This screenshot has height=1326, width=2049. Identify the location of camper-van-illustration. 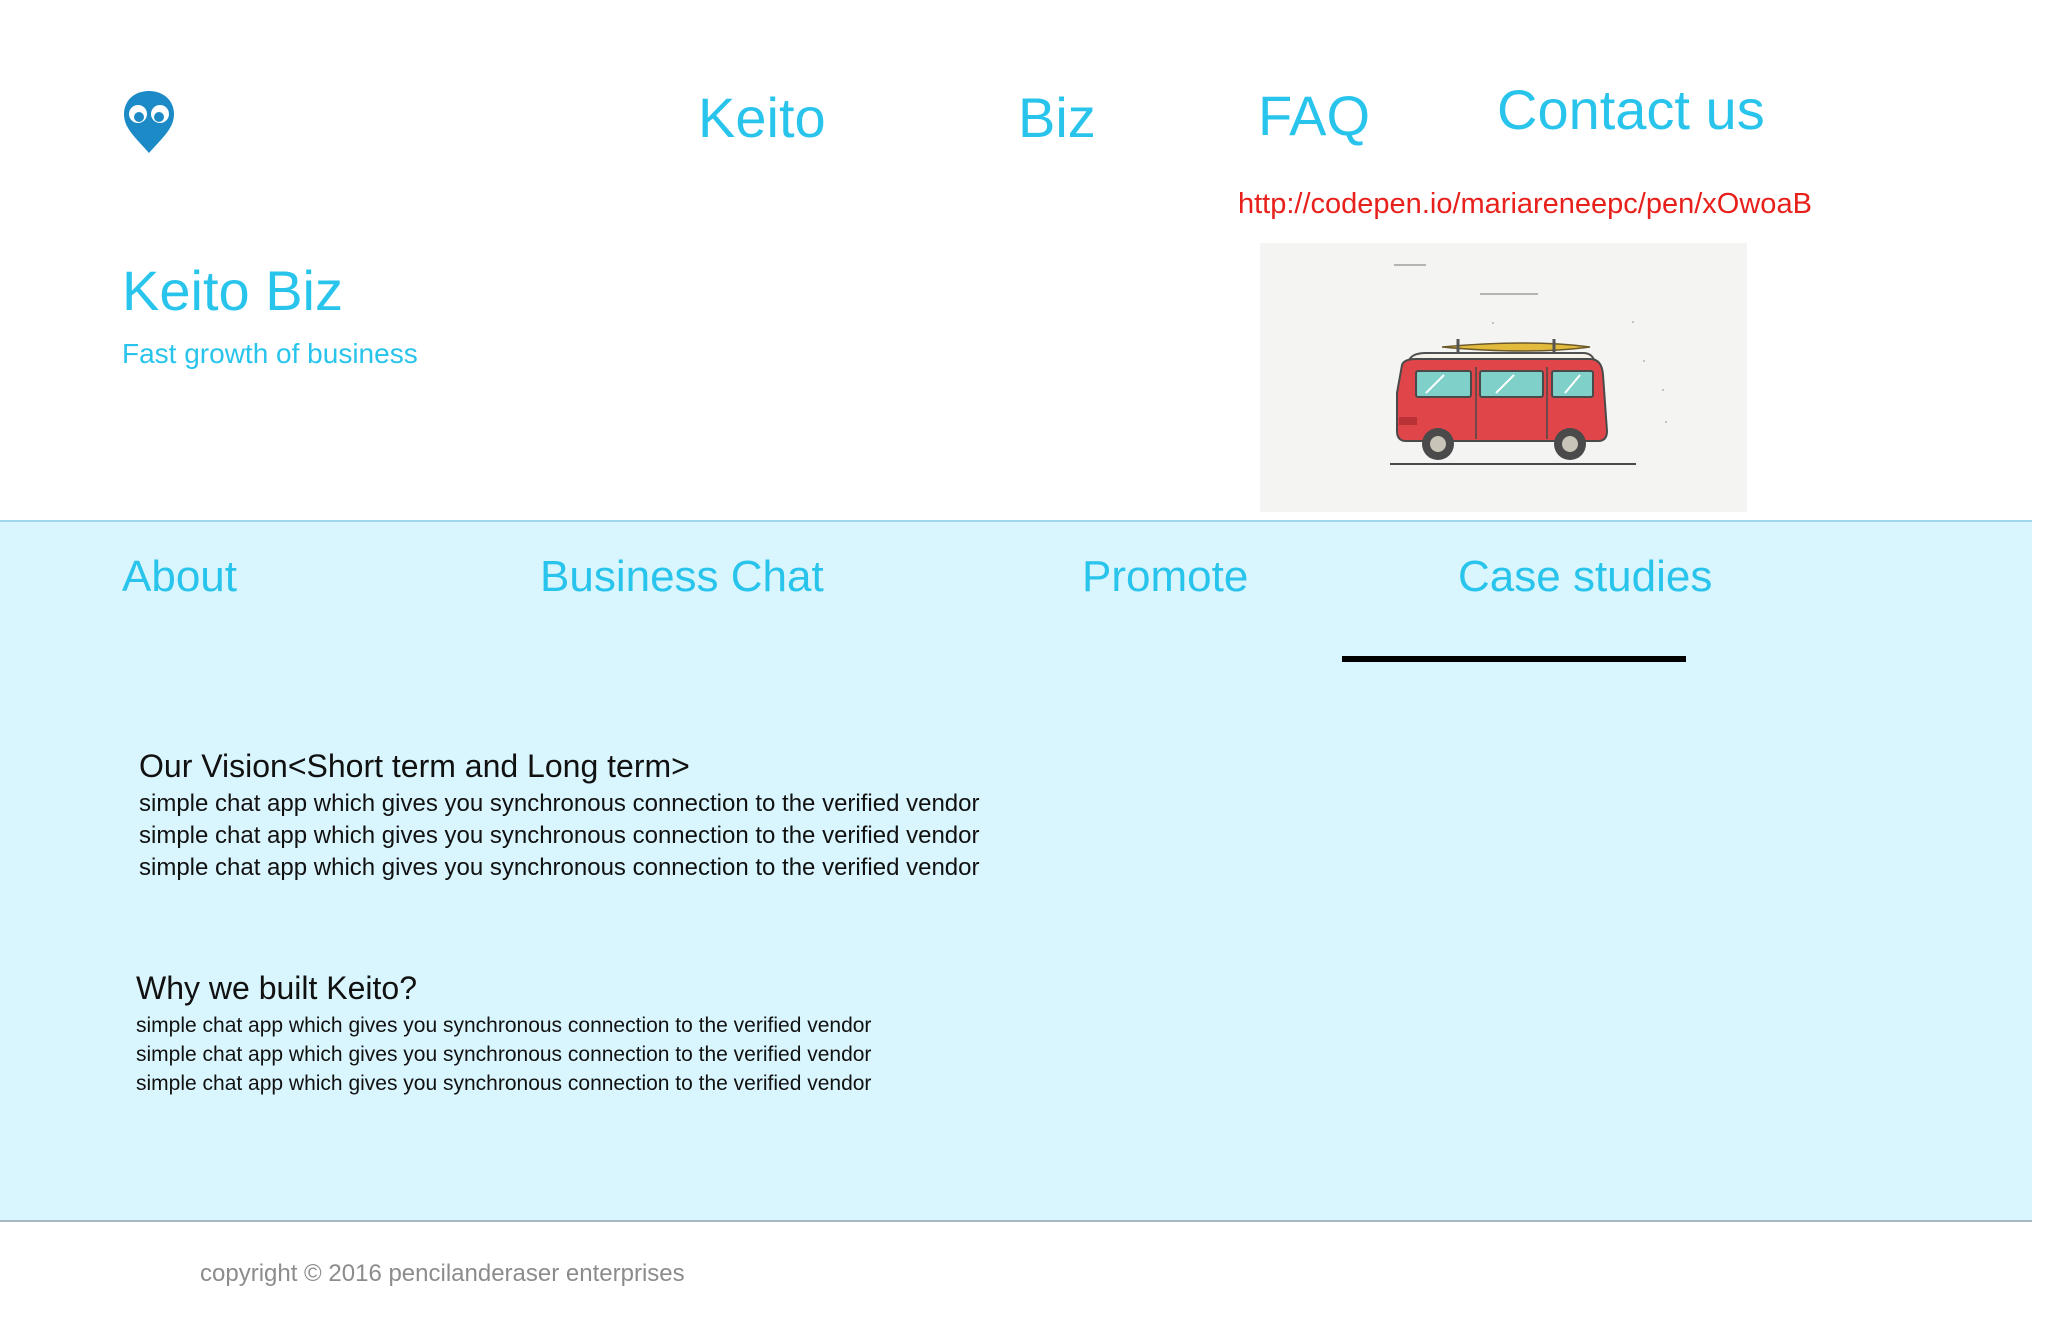
(1528, 364).